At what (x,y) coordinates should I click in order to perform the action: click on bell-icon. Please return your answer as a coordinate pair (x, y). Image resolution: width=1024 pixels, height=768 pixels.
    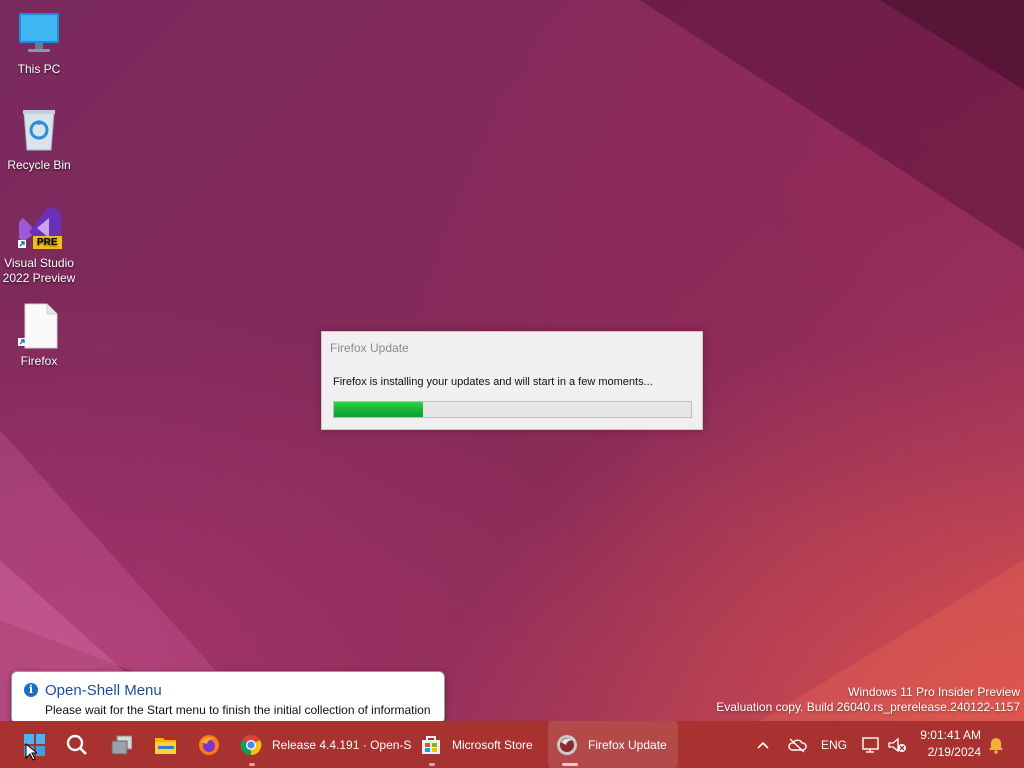
    Looking at the image, I should click on (996, 745).